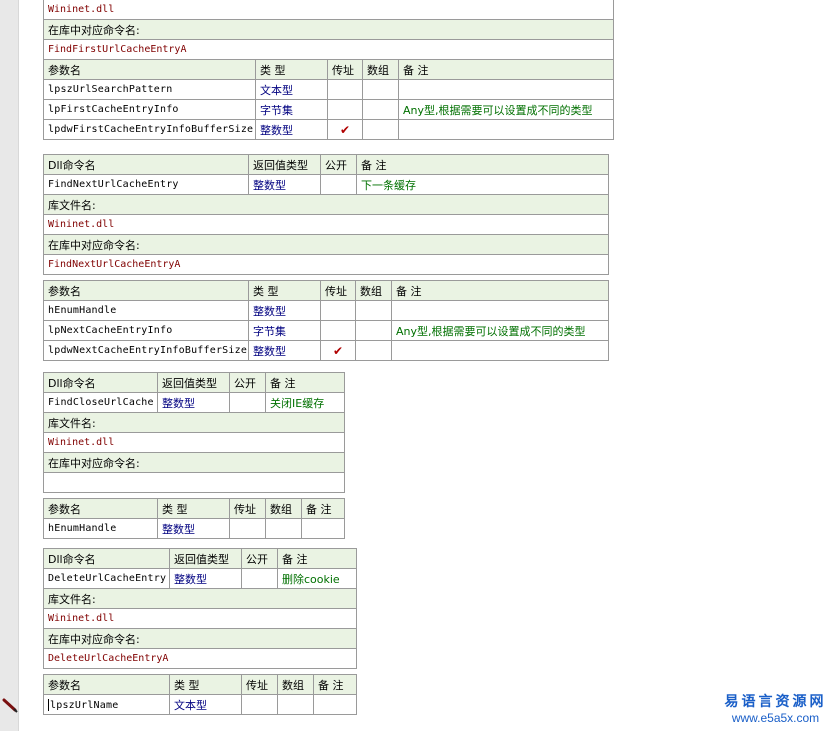 The width and height of the screenshot is (835, 731). I want to click on remark-value: 下一条缓存, so click(482, 184).